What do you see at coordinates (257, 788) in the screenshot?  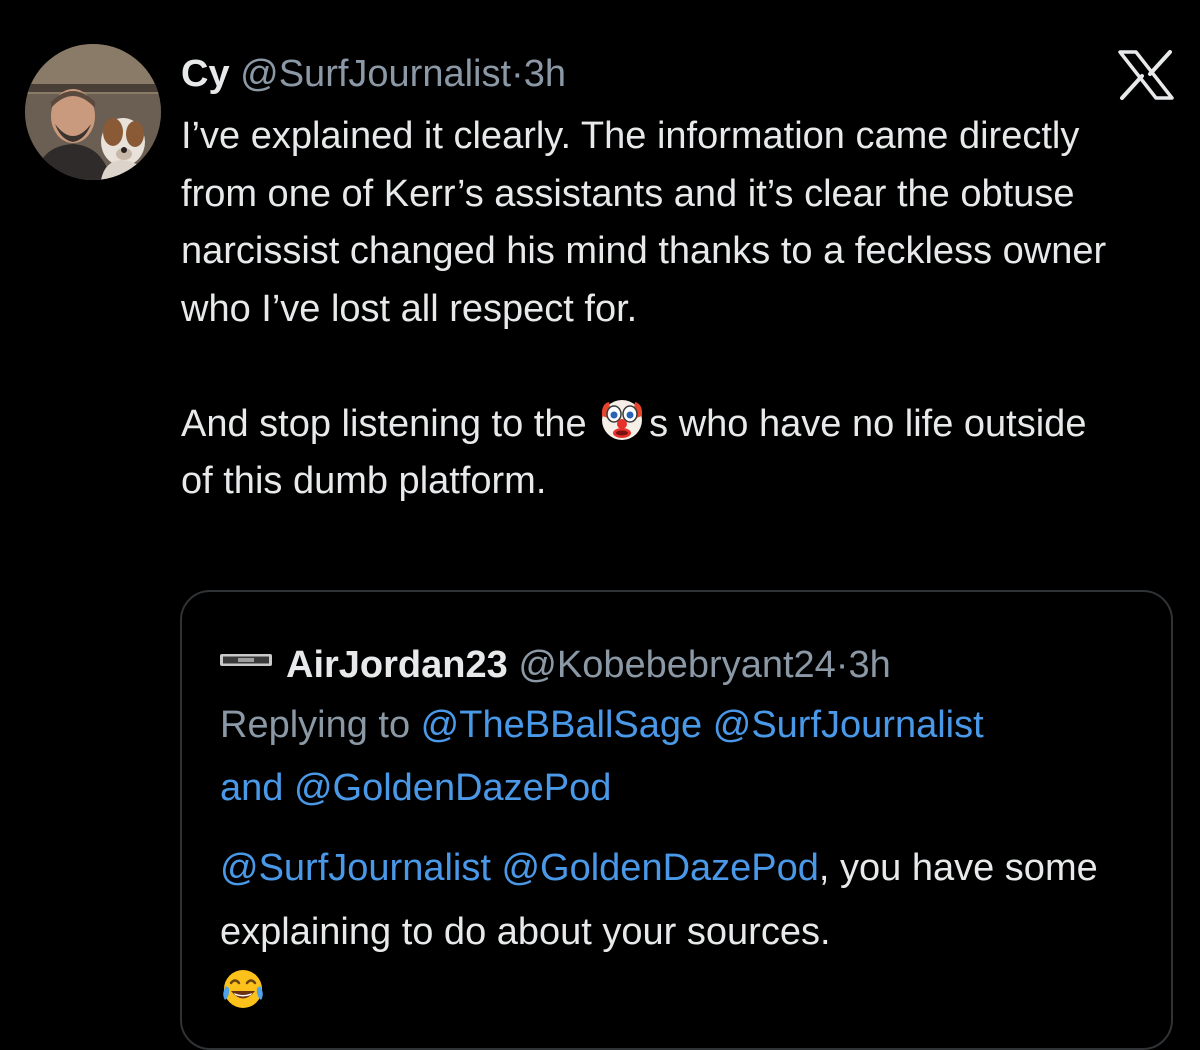 I see `replying-and-text: and` at bounding box center [257, 788].